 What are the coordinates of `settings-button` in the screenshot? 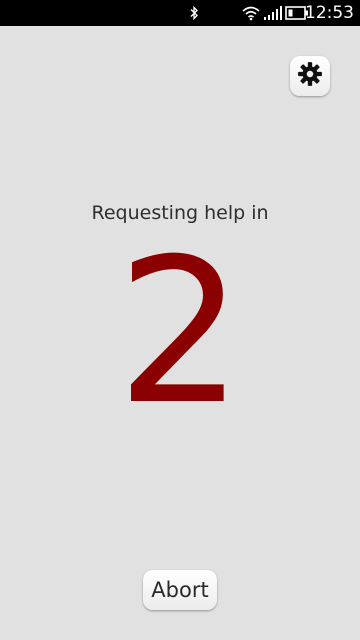 It's located at (310, 76).